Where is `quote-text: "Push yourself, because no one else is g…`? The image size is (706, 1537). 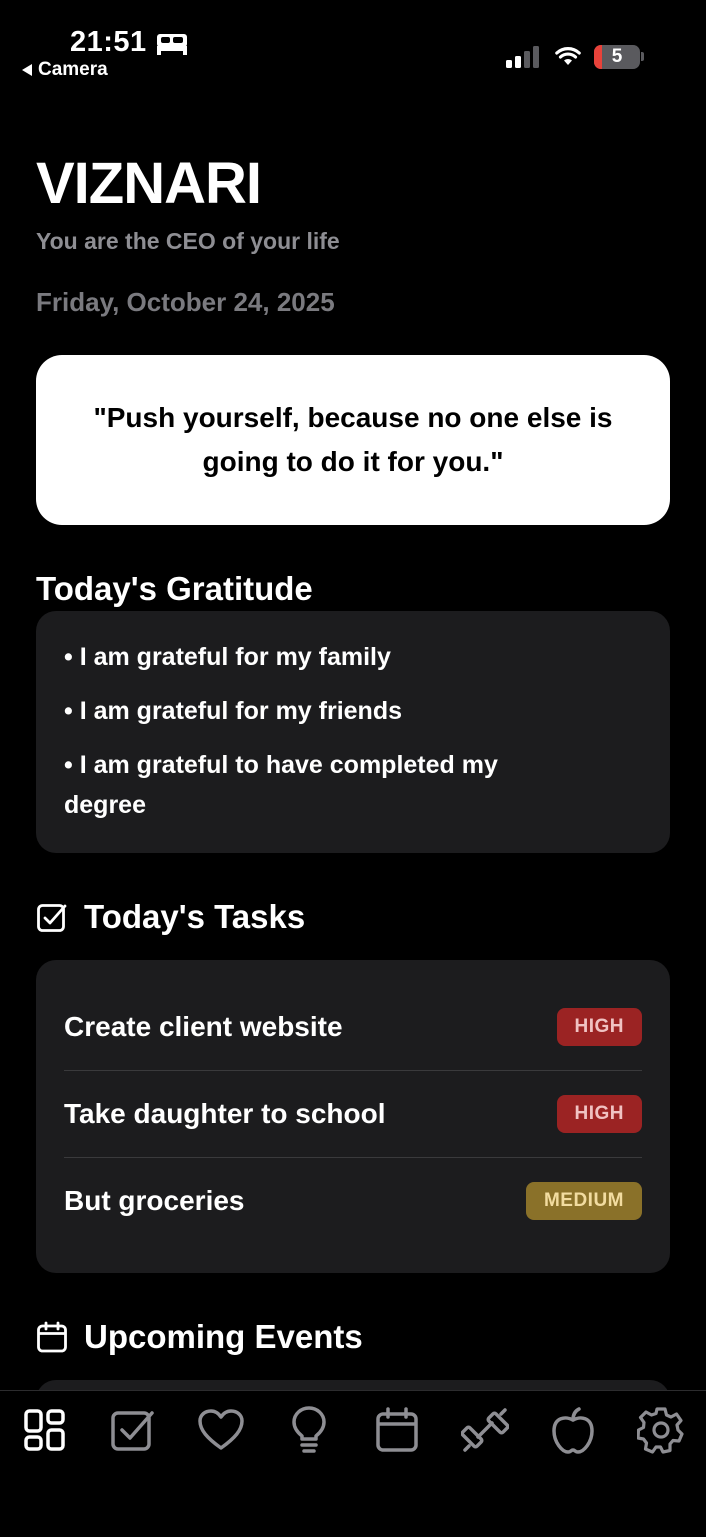 quote-text: "Push yourself, because no one else is g… is located at coordinates (353, 439).